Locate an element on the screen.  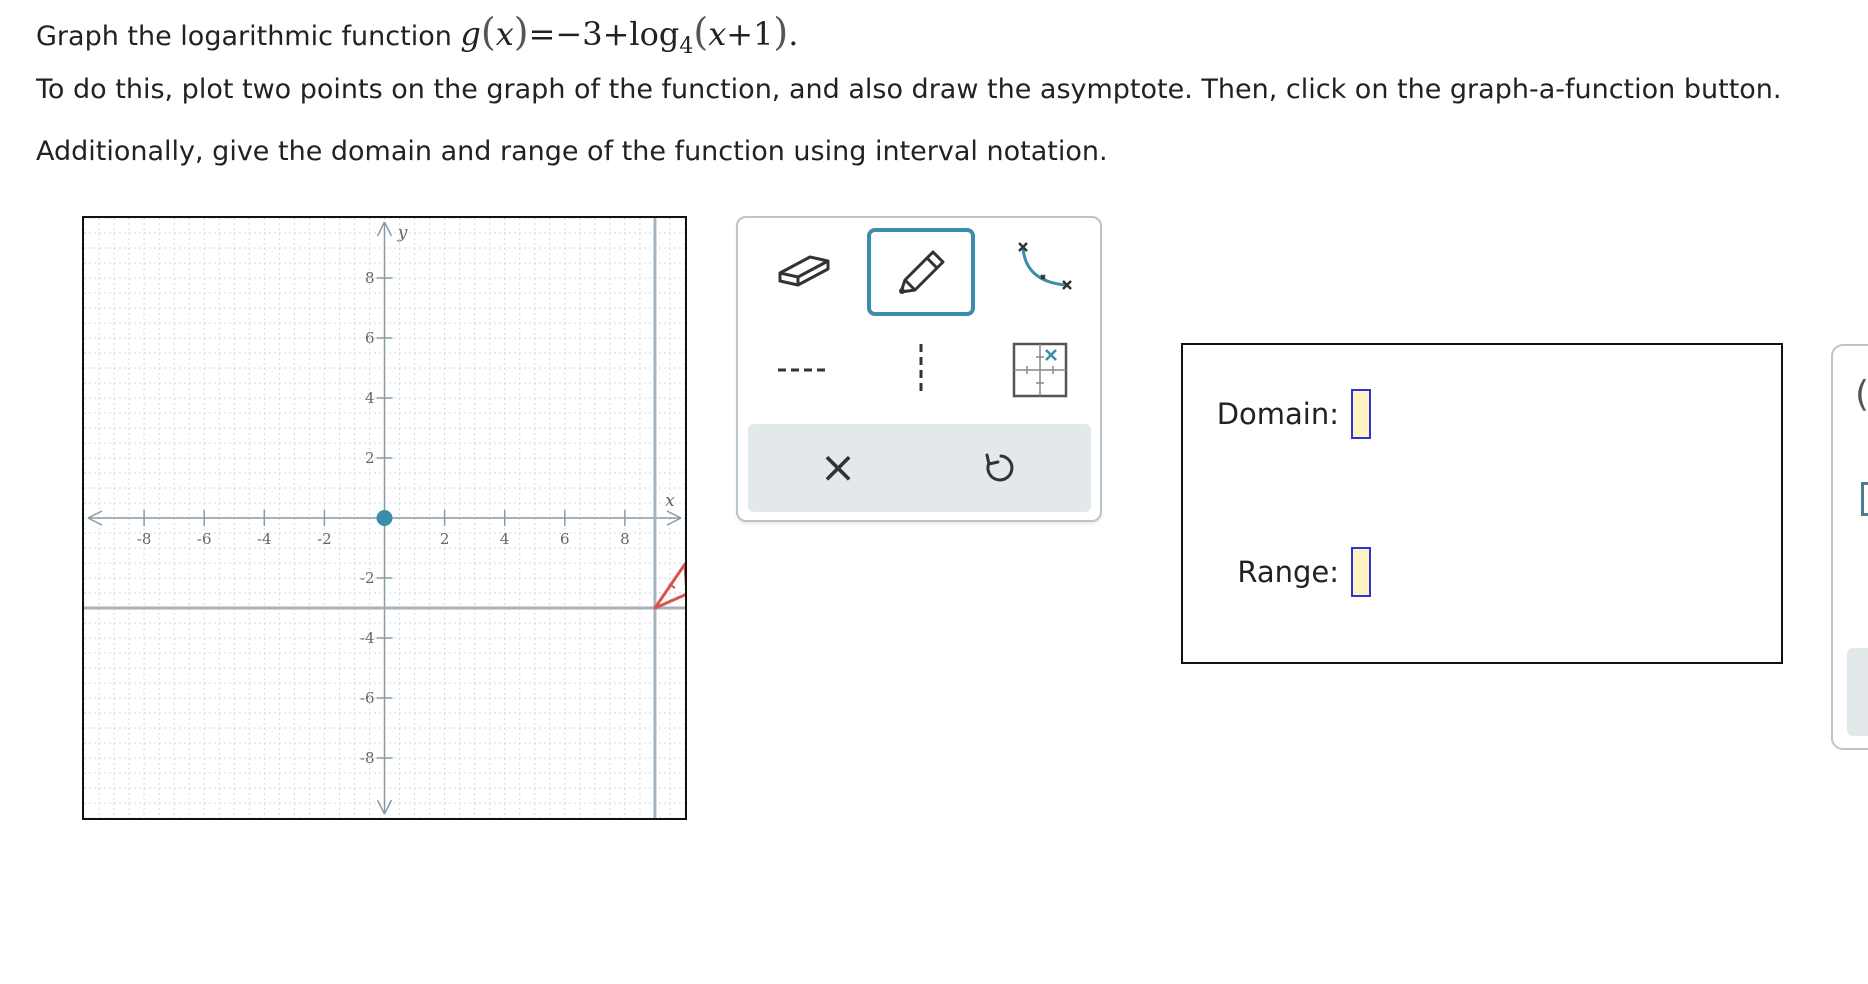
domain-input is located at coordinates (1361, 414).